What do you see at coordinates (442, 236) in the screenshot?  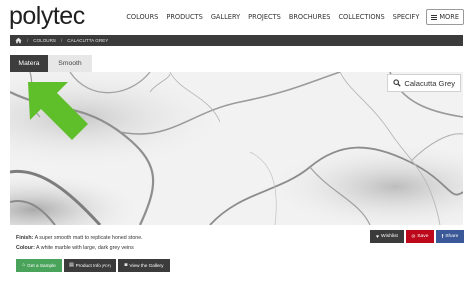 I see `facebook-icon: f` at bounding box center [442, 236].